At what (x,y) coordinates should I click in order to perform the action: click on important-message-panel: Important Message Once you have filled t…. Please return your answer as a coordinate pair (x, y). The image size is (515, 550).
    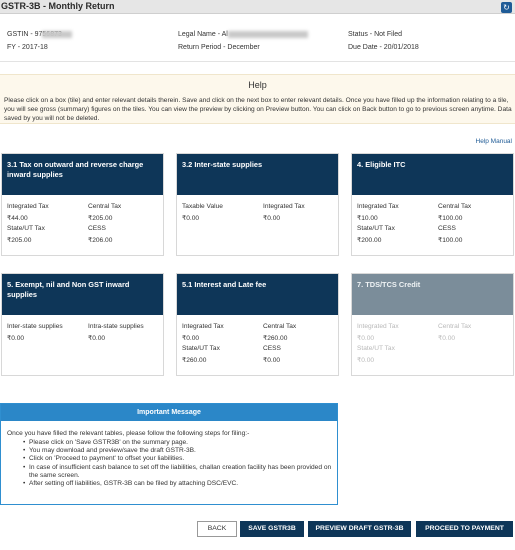
    Looking at the image, I should click on (169, 454).